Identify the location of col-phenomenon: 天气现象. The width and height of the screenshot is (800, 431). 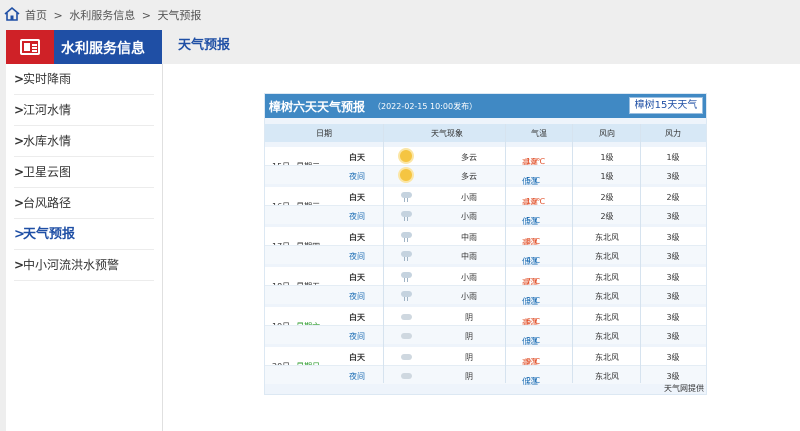
(447, 133).